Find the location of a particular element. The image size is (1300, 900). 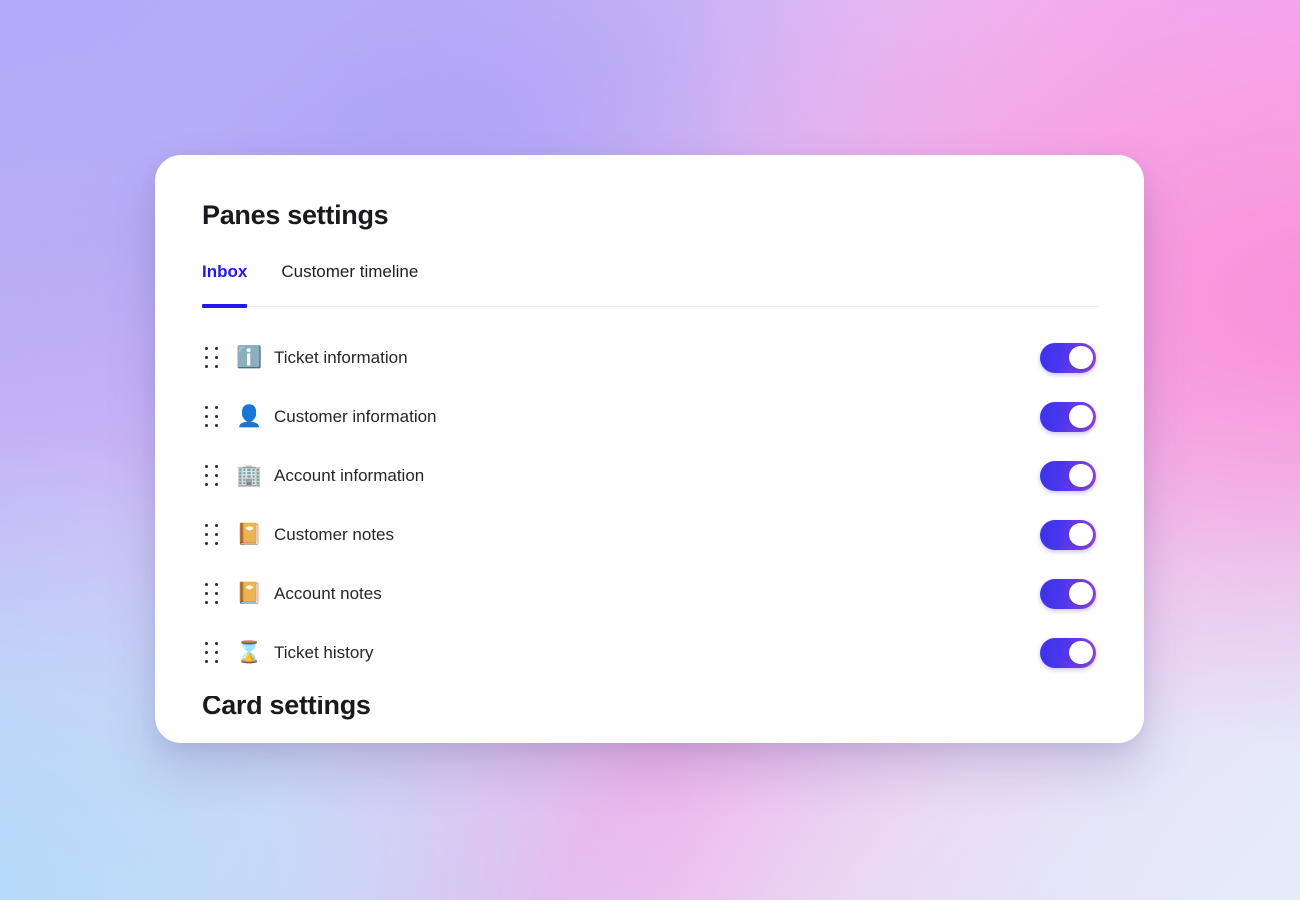

pane-row-ticket-history: ⌛ Ticket history is located at coordinates (650, 652).